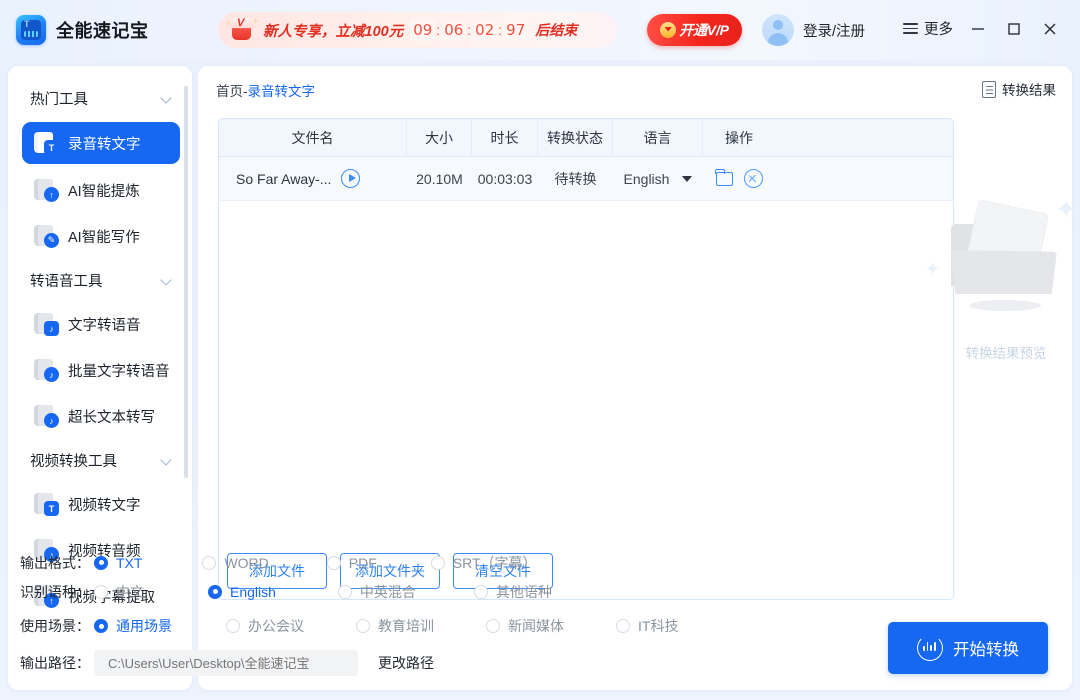 Image resolution: width=1080 pixels, height=700 pixels. I want to click on language-option-1: English, so click(242, 592).